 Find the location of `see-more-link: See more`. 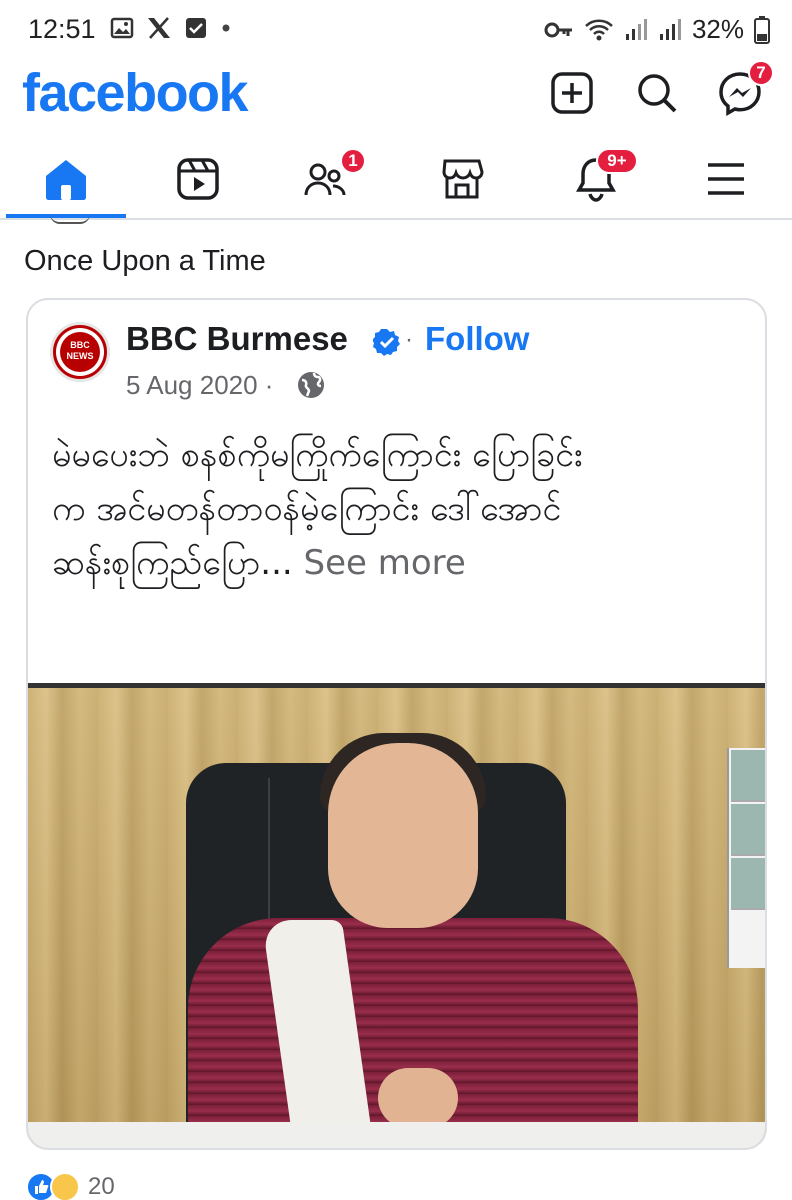

see-more-link: See more is located at coordinates (385, 563).